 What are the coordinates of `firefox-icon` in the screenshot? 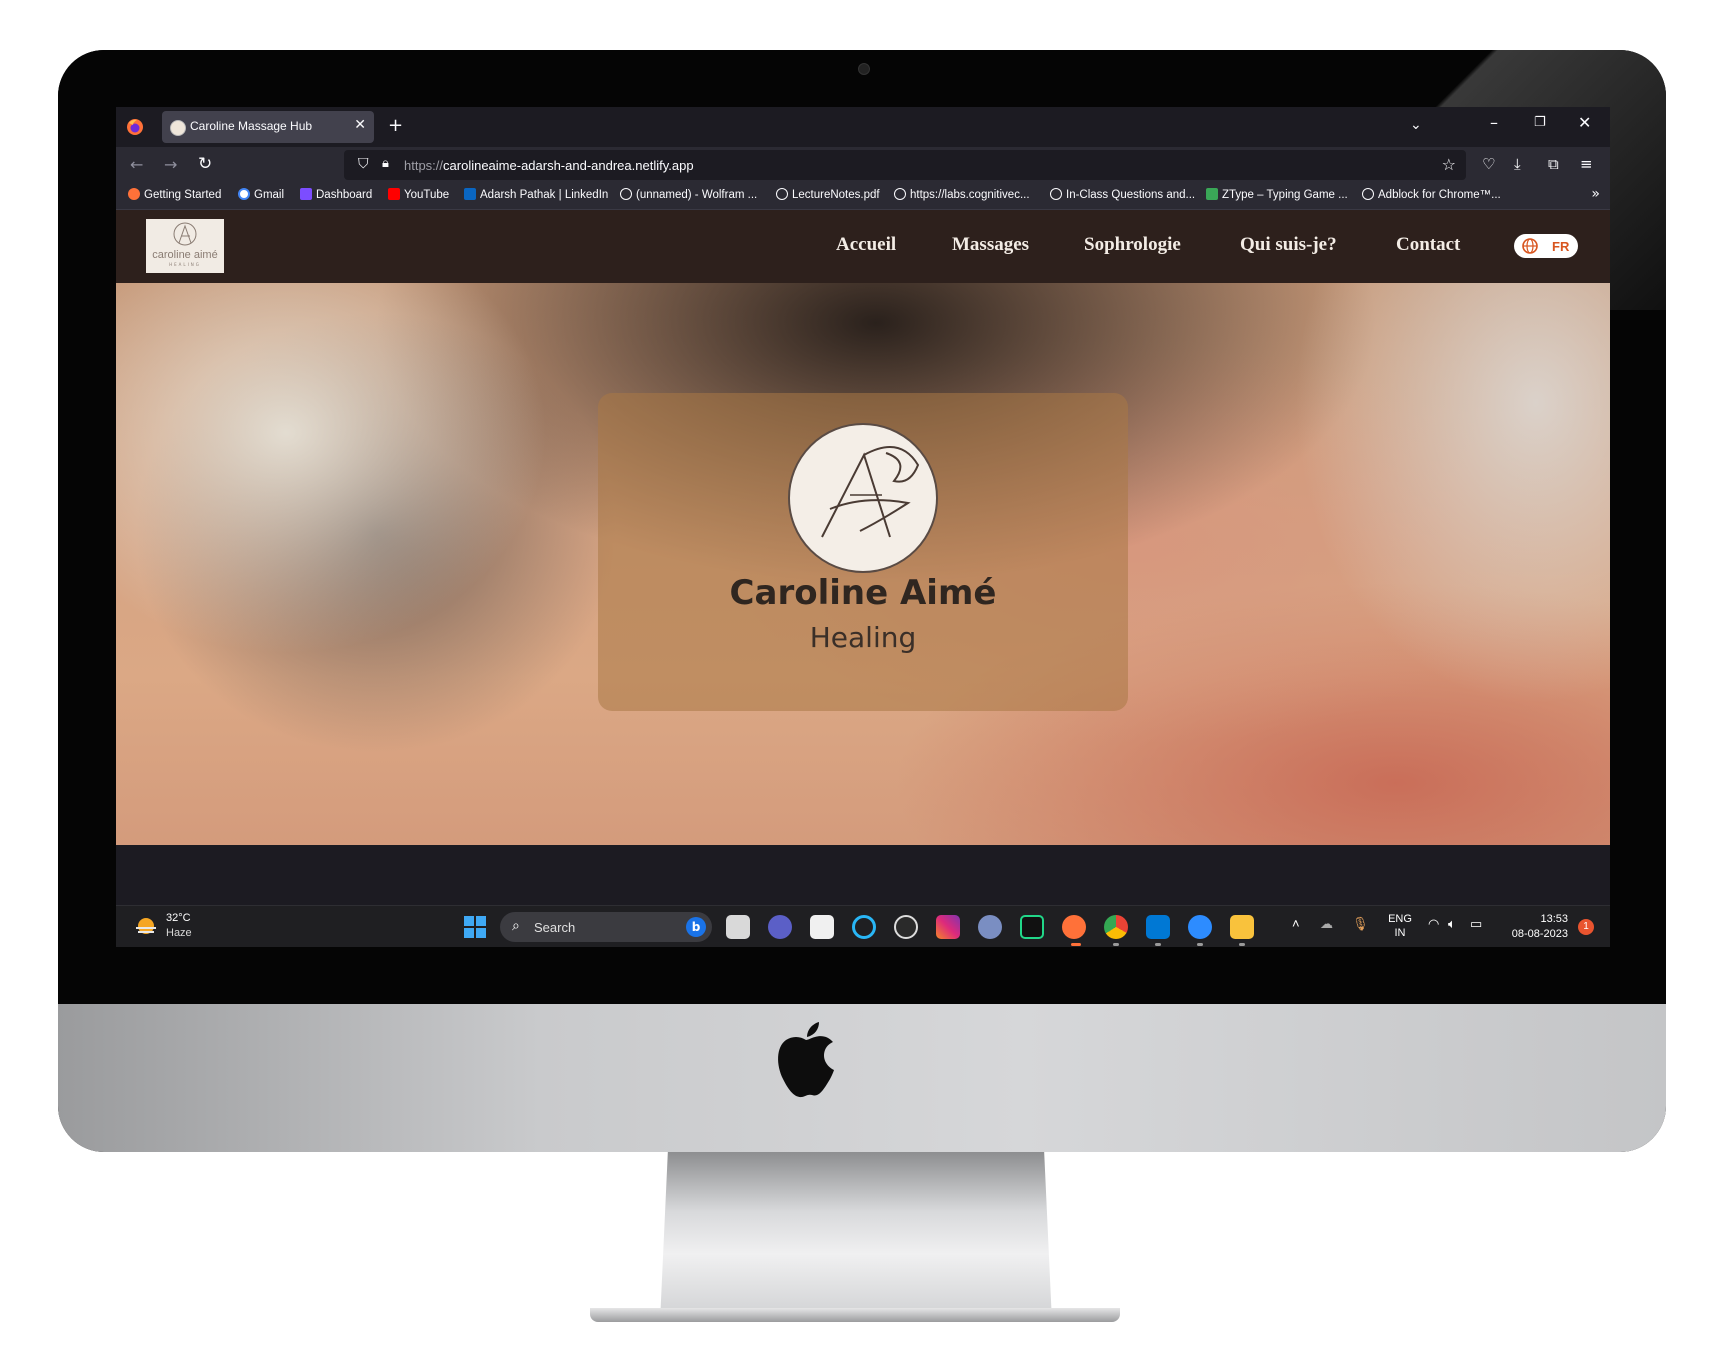 It's located at (135, 127).